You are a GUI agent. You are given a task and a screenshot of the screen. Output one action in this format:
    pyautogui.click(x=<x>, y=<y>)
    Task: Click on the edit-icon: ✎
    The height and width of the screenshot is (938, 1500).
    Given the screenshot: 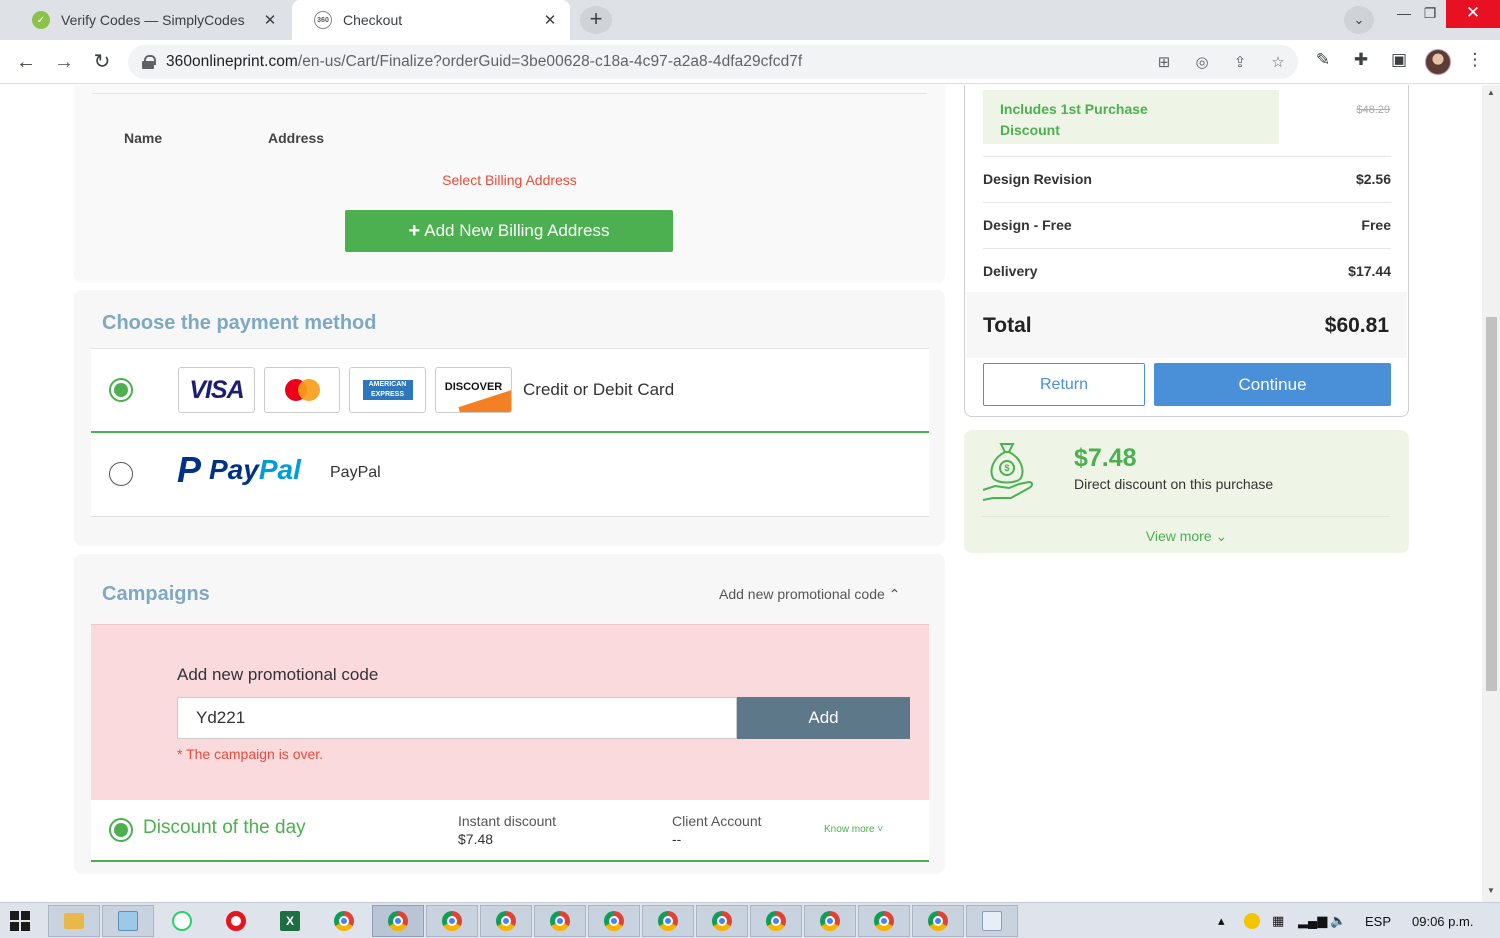 What is the action you would take?
    pyautogui.click(x=1323, y=62)
    